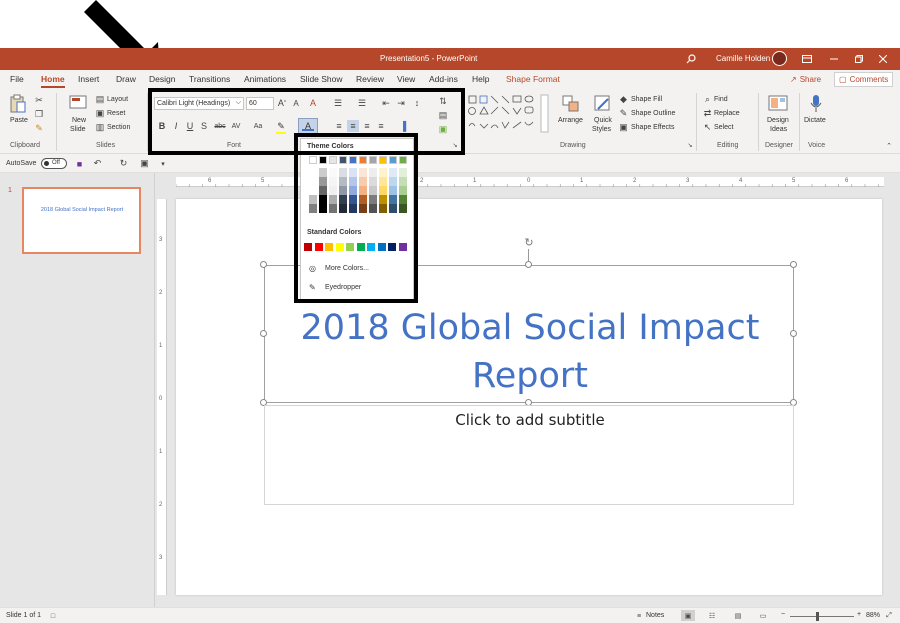 Image resolution: width=900 pixels, height=623 pixels. Describe the element at coordinates (778, 104) in the screenshot. I see `design-ideas-icon` at that location.